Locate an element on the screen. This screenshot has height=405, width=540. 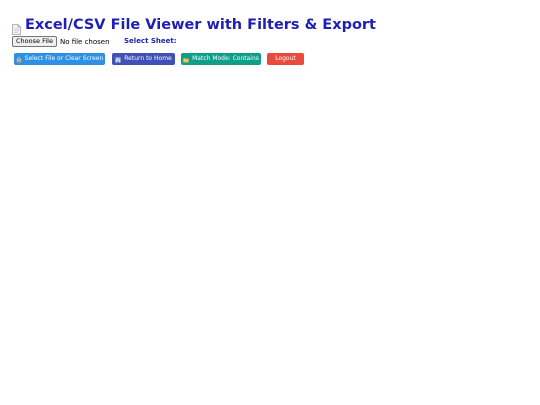
file-input: Choose File No file chosen is located at coordinates (61, 41).